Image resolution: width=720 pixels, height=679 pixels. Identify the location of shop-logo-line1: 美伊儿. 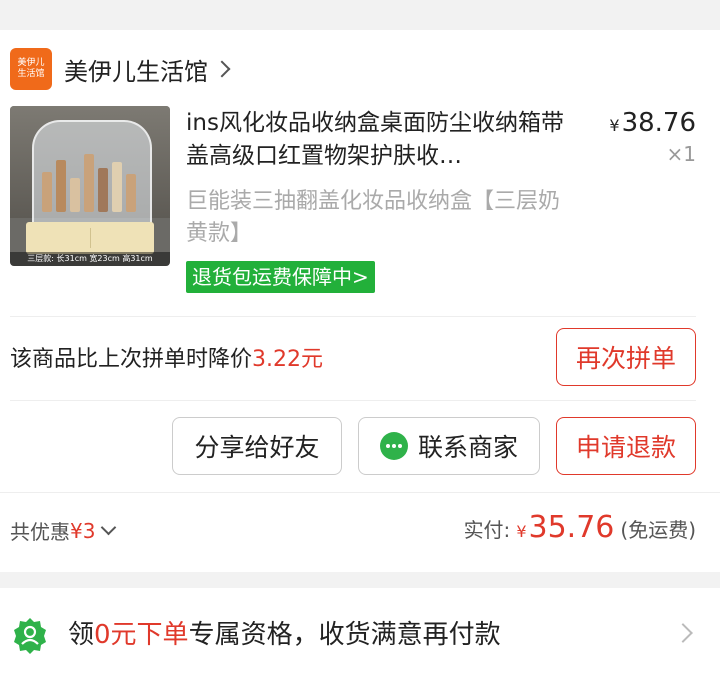
(31, 63).